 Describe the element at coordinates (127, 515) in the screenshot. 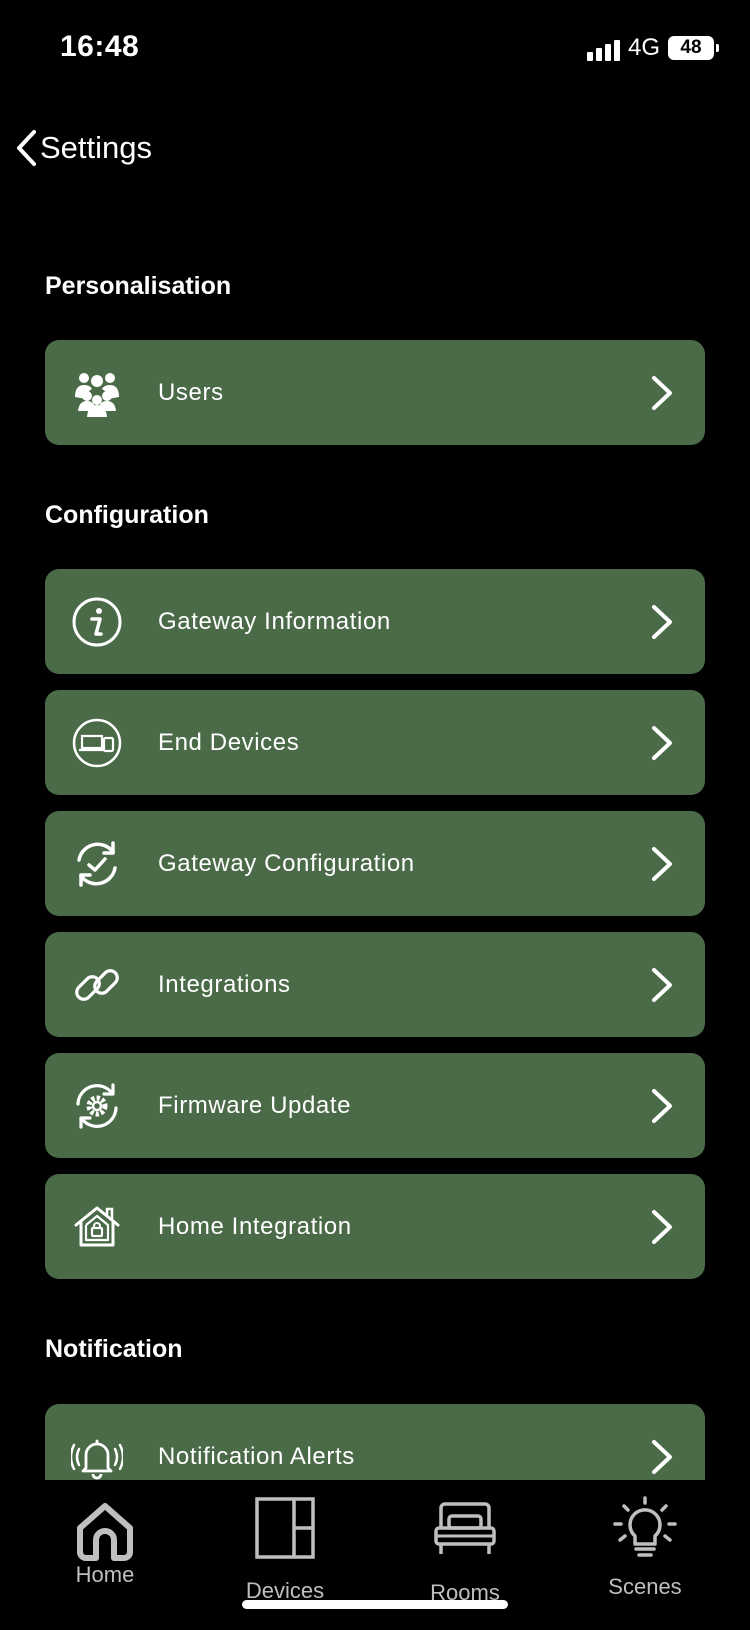

I see `section-title-configuration: Configuration` at that location.